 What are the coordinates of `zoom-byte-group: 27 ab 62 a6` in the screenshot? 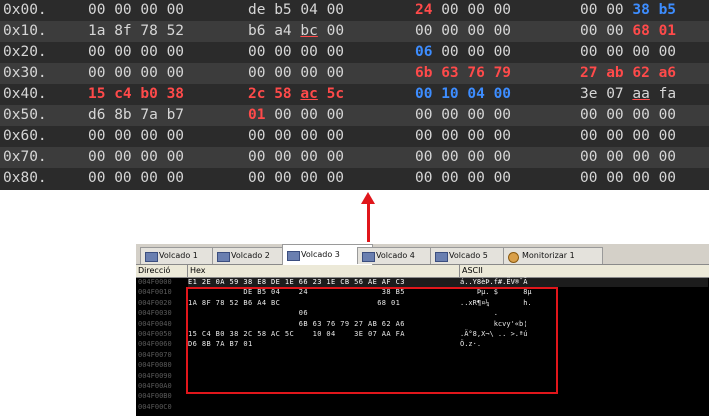 It's located at (628, 73).